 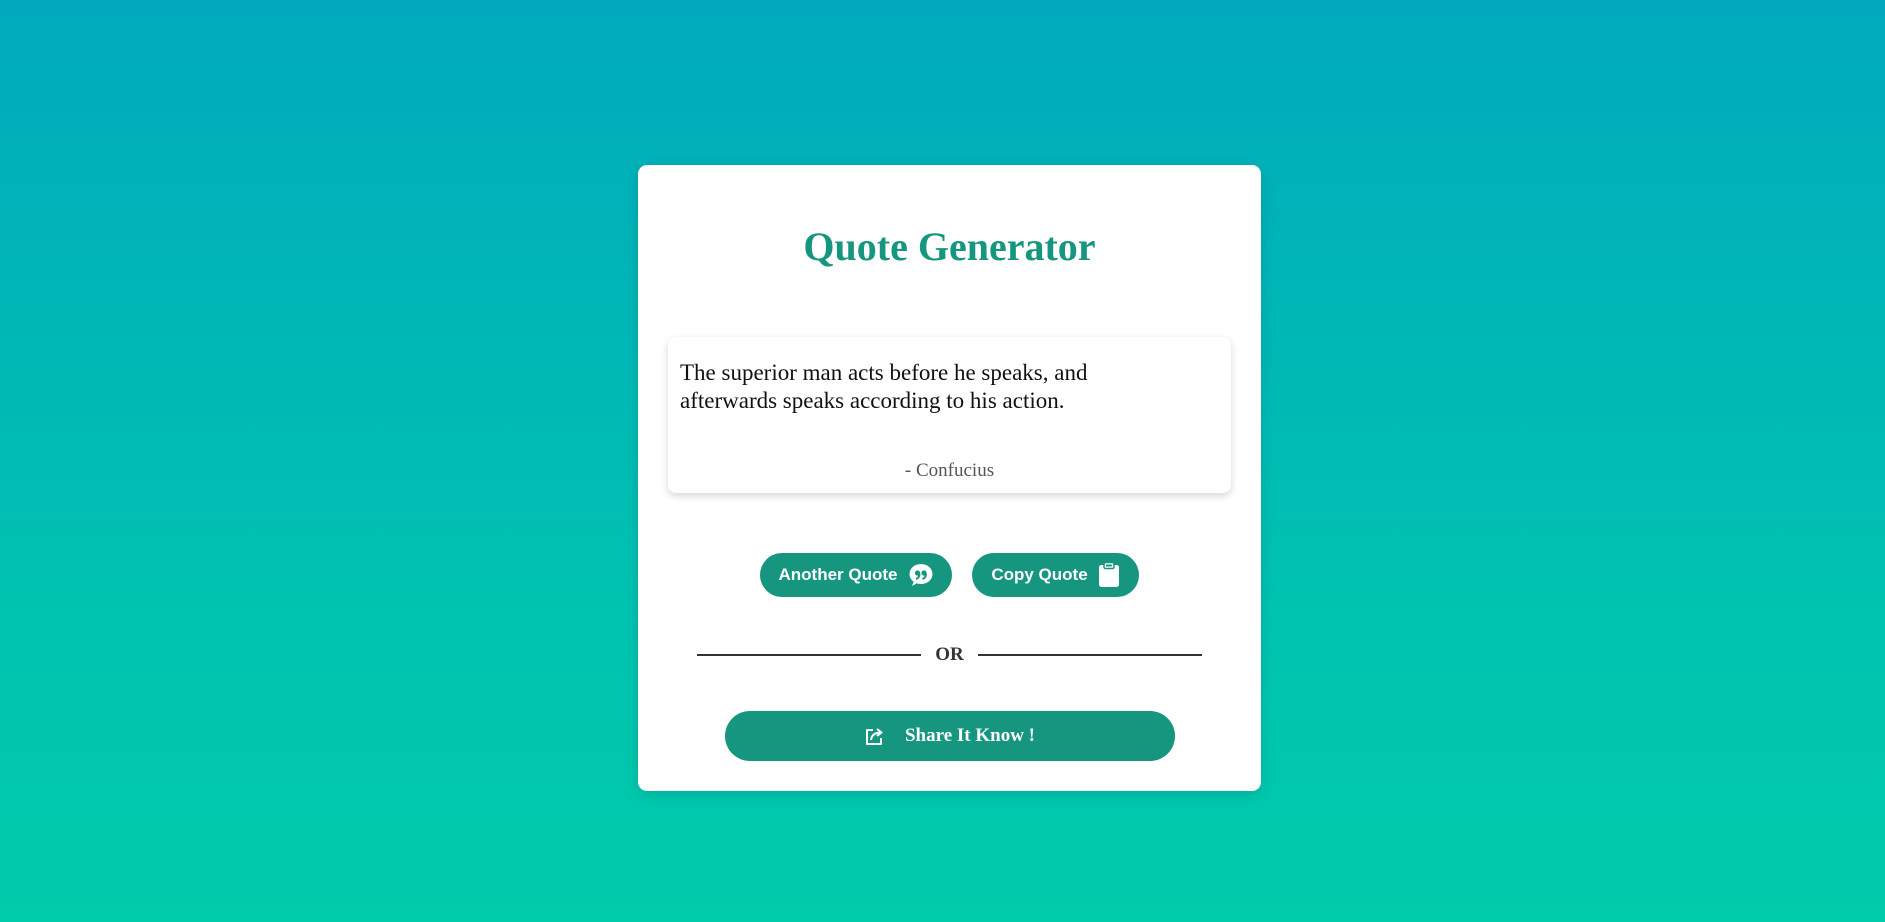 I want to click on clipboard-icon, so click(x=1109, y=575).